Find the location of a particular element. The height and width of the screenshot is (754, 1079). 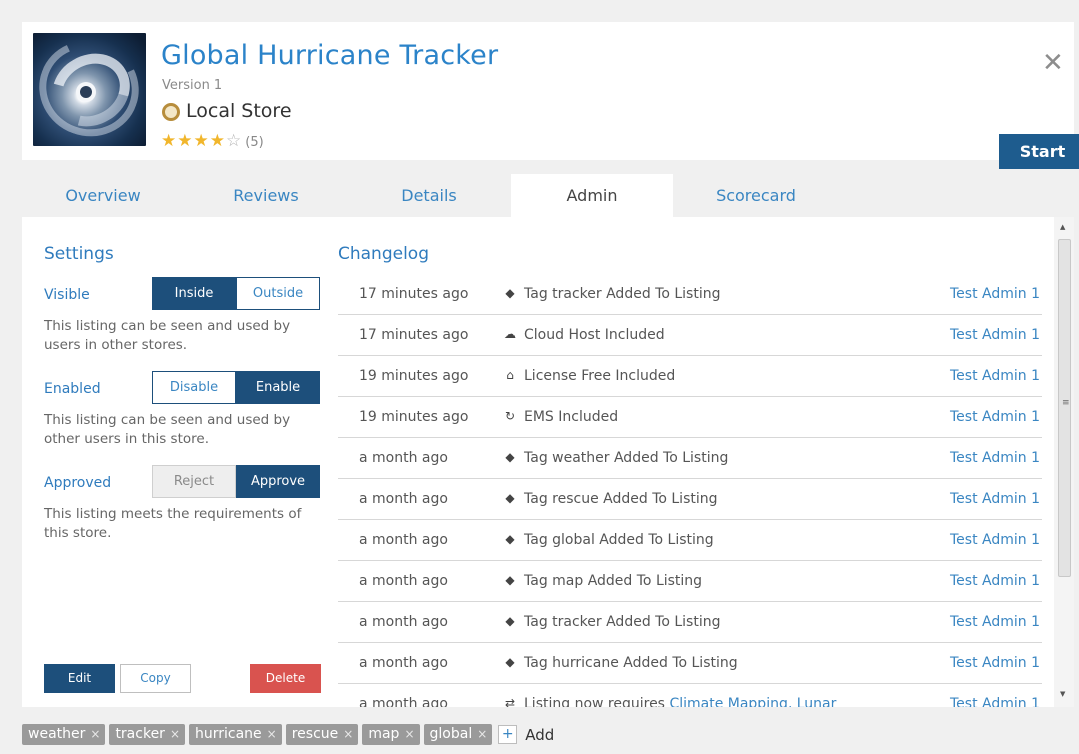

listing-thumbnail is located at coordinates (89, 89).